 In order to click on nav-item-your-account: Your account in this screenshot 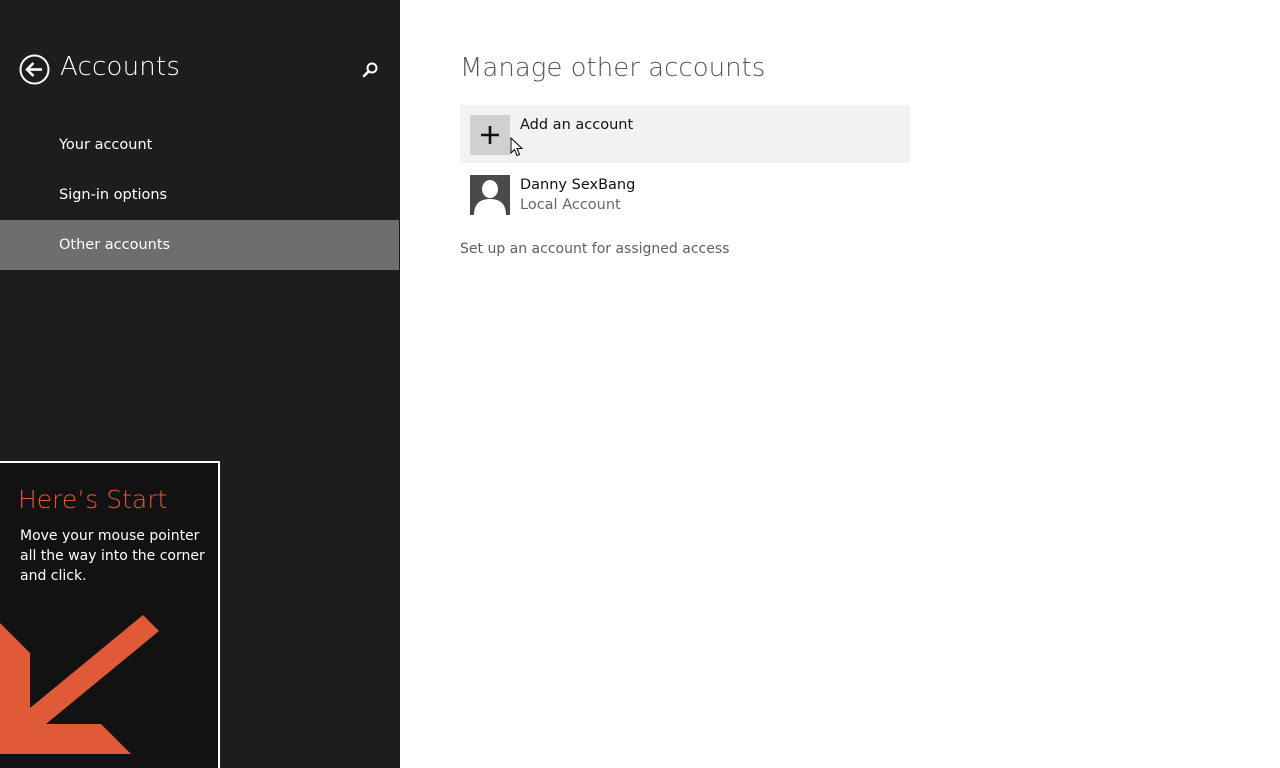, I will do `click(199, 145)`.